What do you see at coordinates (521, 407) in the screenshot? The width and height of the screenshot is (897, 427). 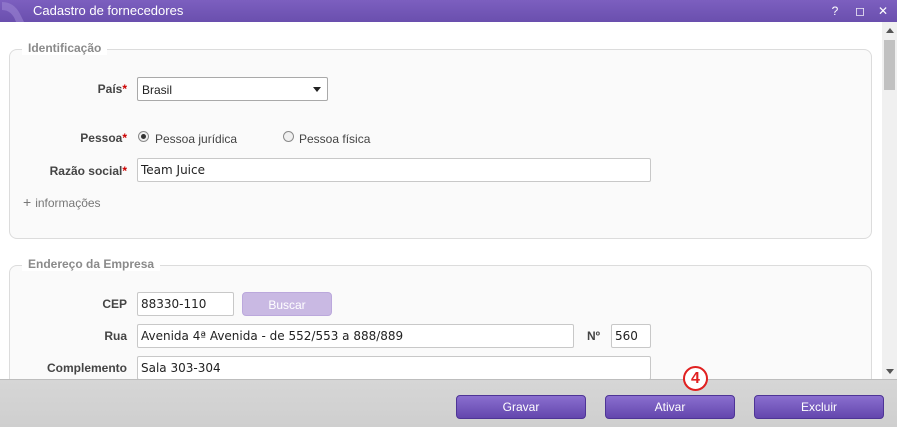 I see `gravar-button: Gravar` at bounding box center [521, 407].